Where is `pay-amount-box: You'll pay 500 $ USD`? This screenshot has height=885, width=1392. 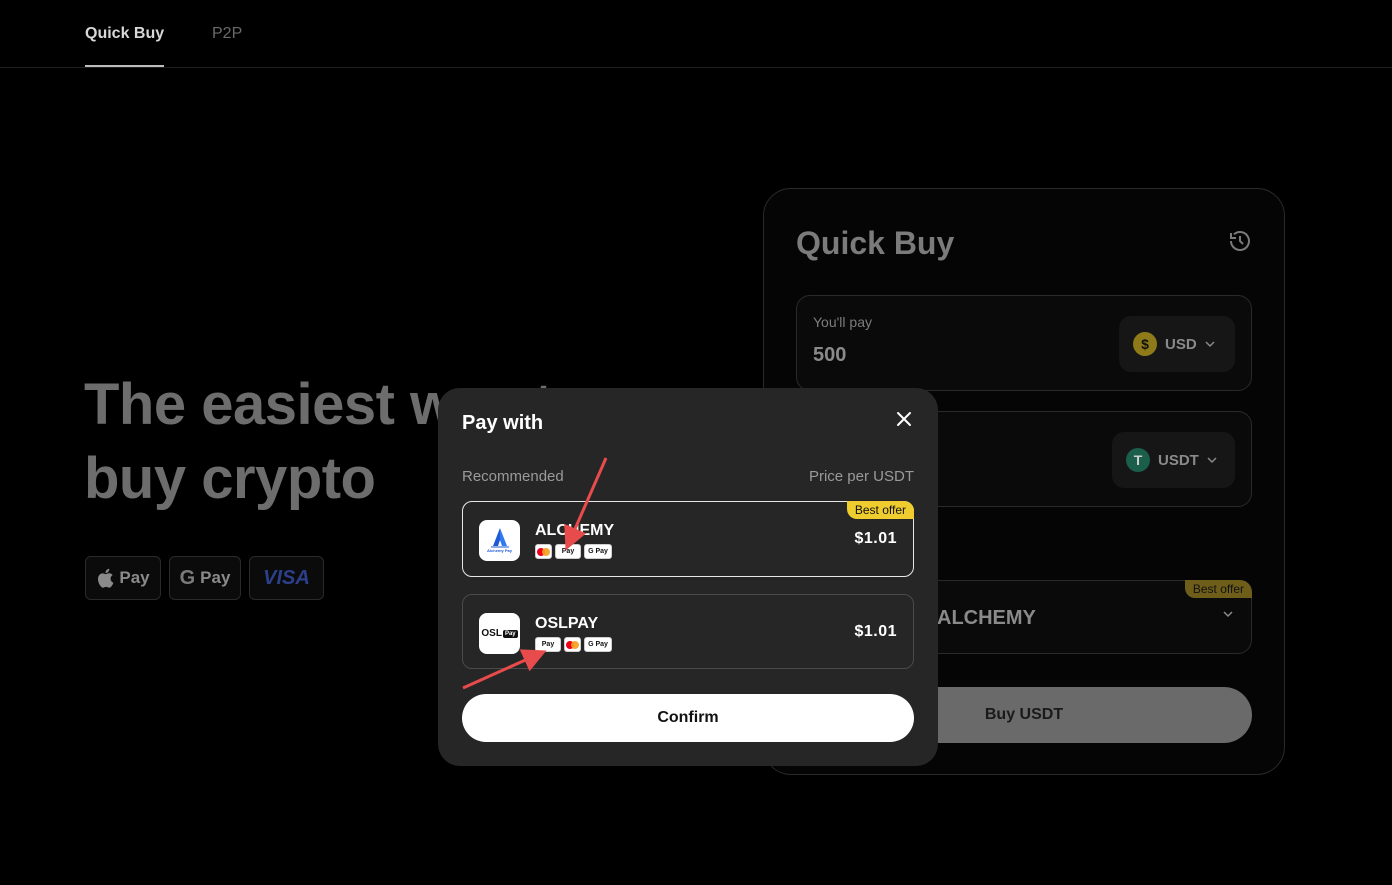
pay-amount-box: You'll pay 500 $ USD is located at coordinates (1024, 343).